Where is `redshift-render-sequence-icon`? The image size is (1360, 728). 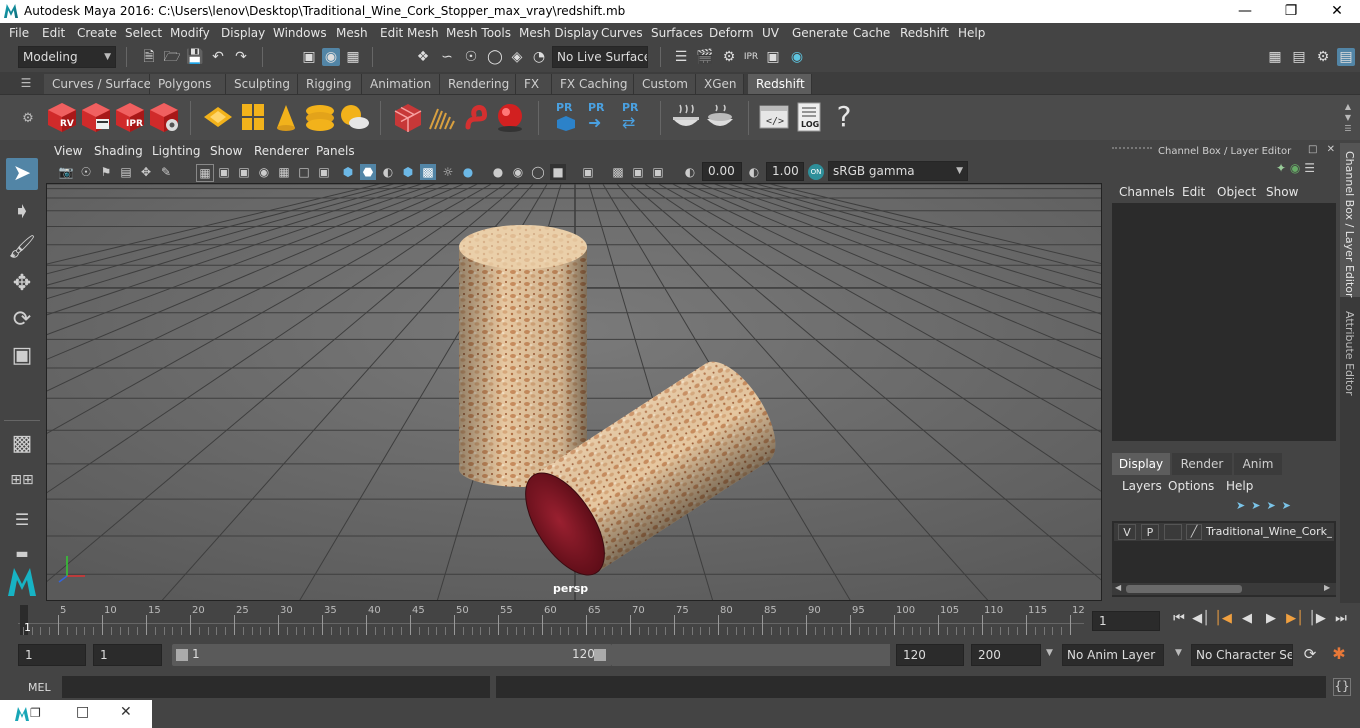 redshift-render-sequence-icon is located at coordinates (96, 117).